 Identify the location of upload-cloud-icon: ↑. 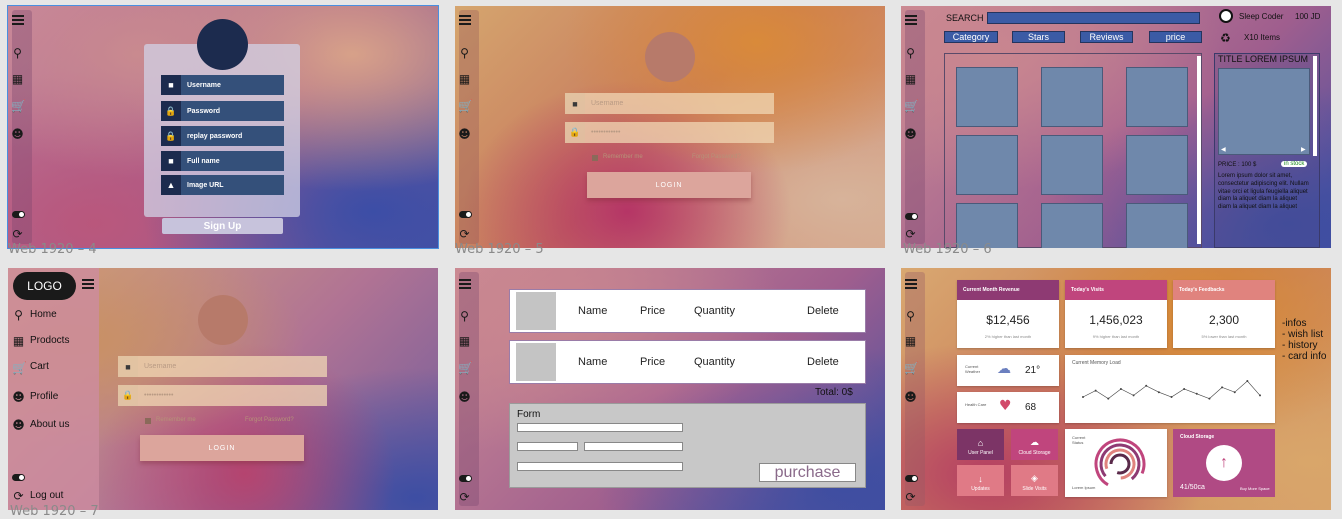
(1224, 463).